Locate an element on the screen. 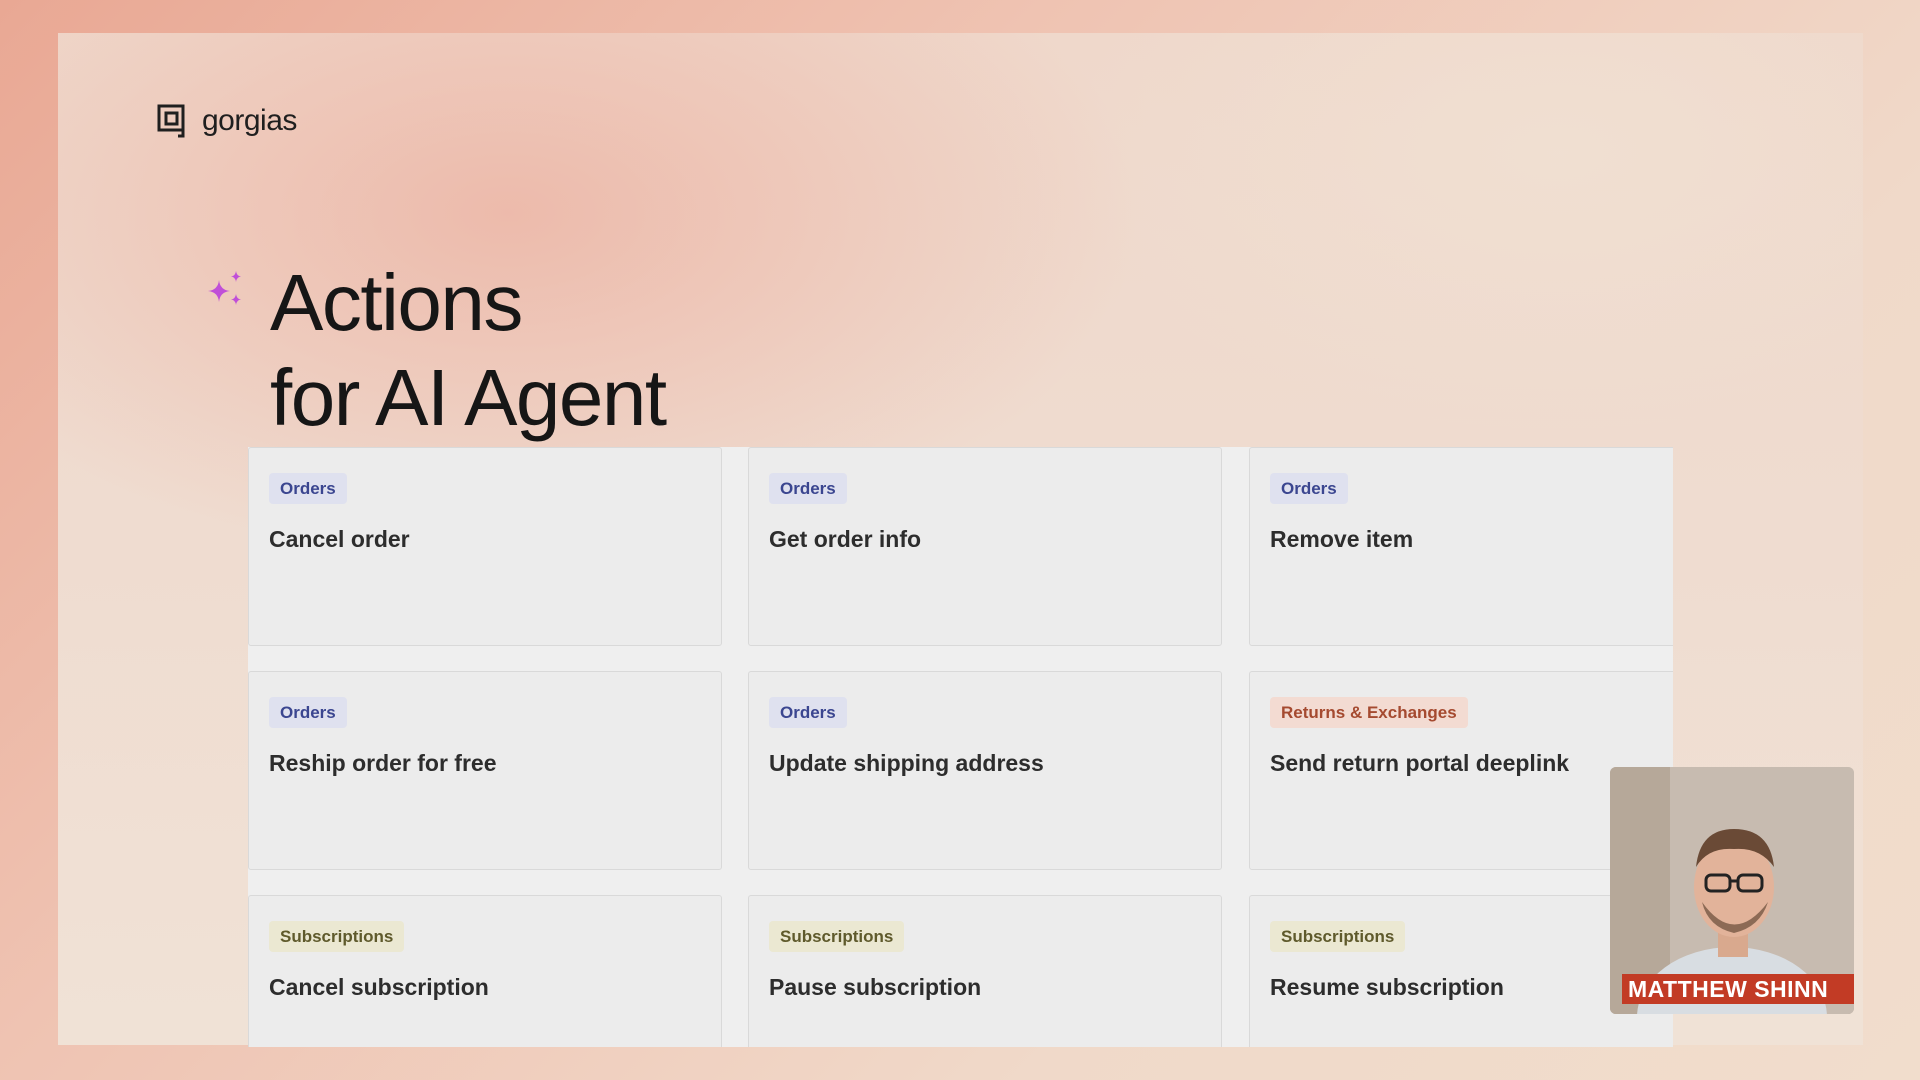 The image size is (1920, 1080). category-tag: Returns & Exchanges is located at coordinates (1369, 712).